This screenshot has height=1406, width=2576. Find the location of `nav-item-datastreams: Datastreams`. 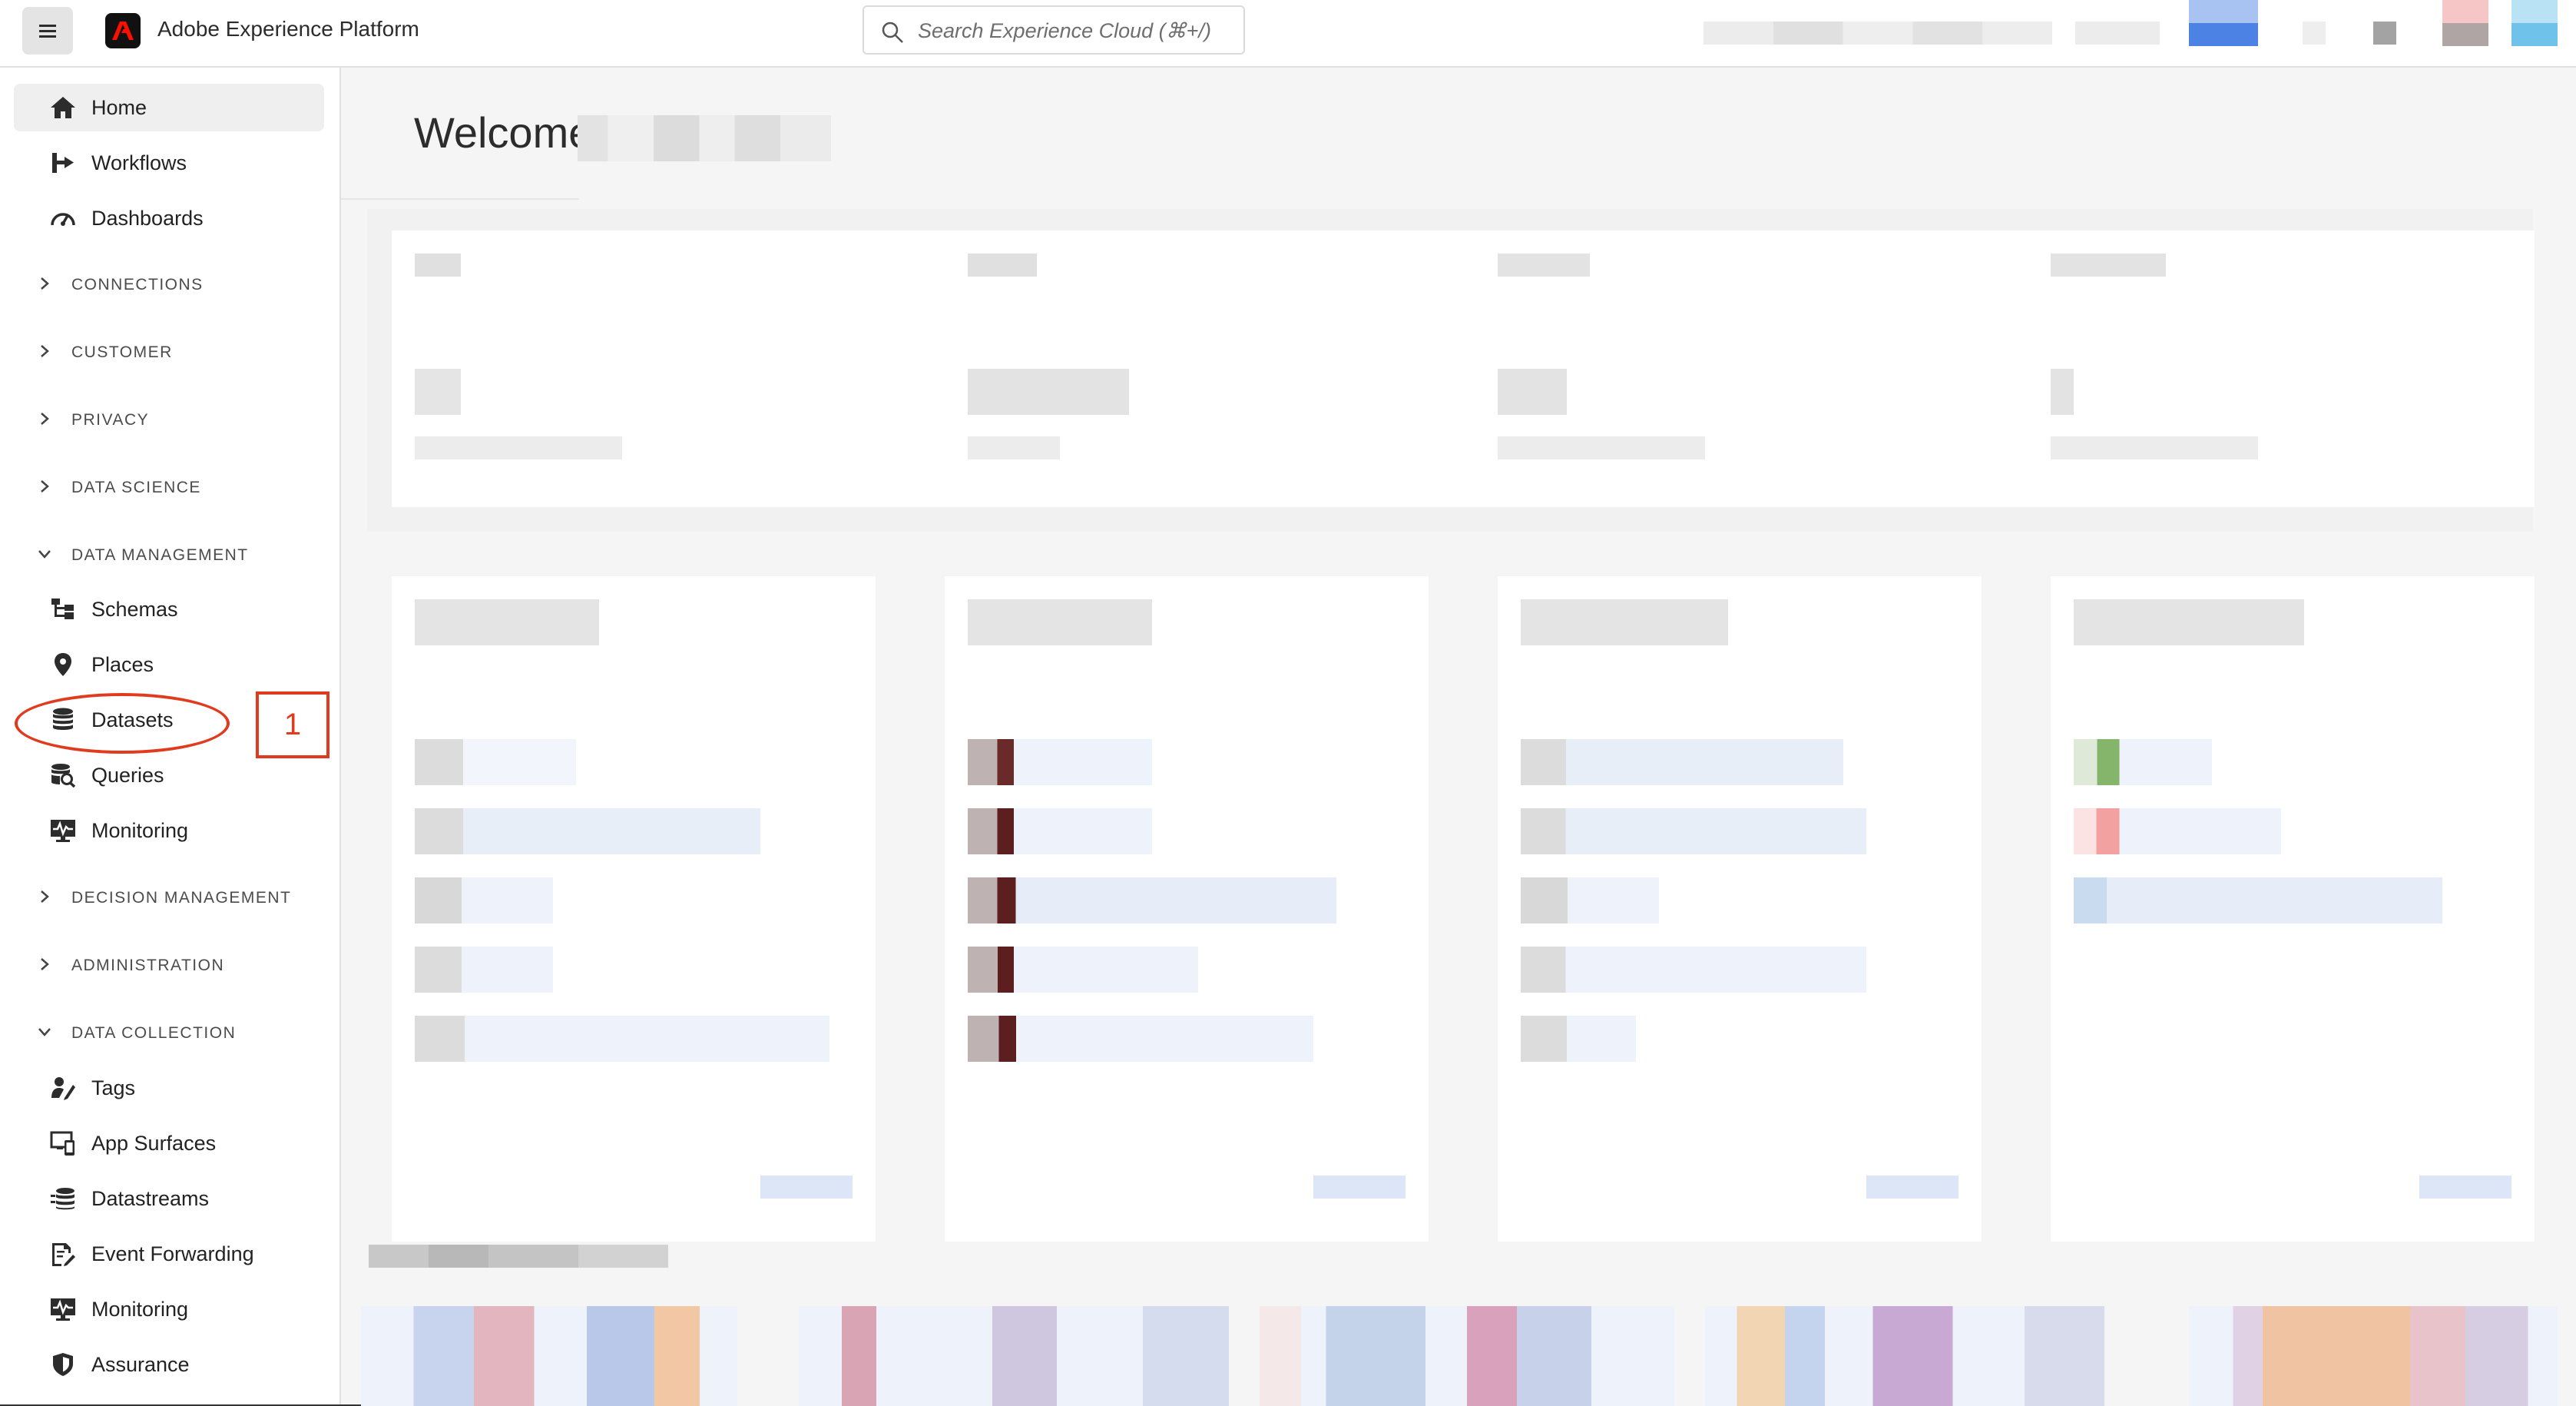

nav-item-datastreams: Datastreams is located at coordinates (169, 1198).